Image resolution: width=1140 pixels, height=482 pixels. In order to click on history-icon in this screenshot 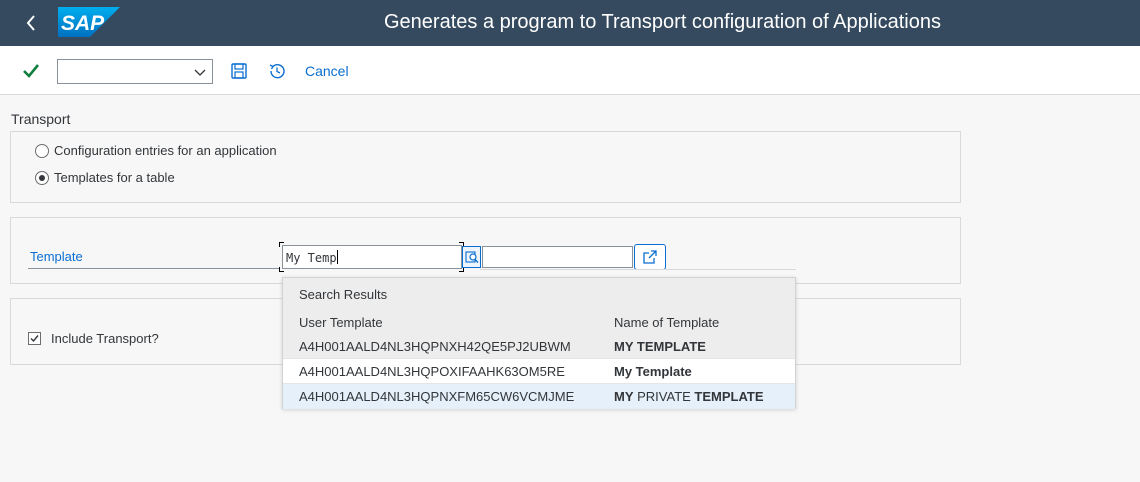, I will do `click(277, 71)`.